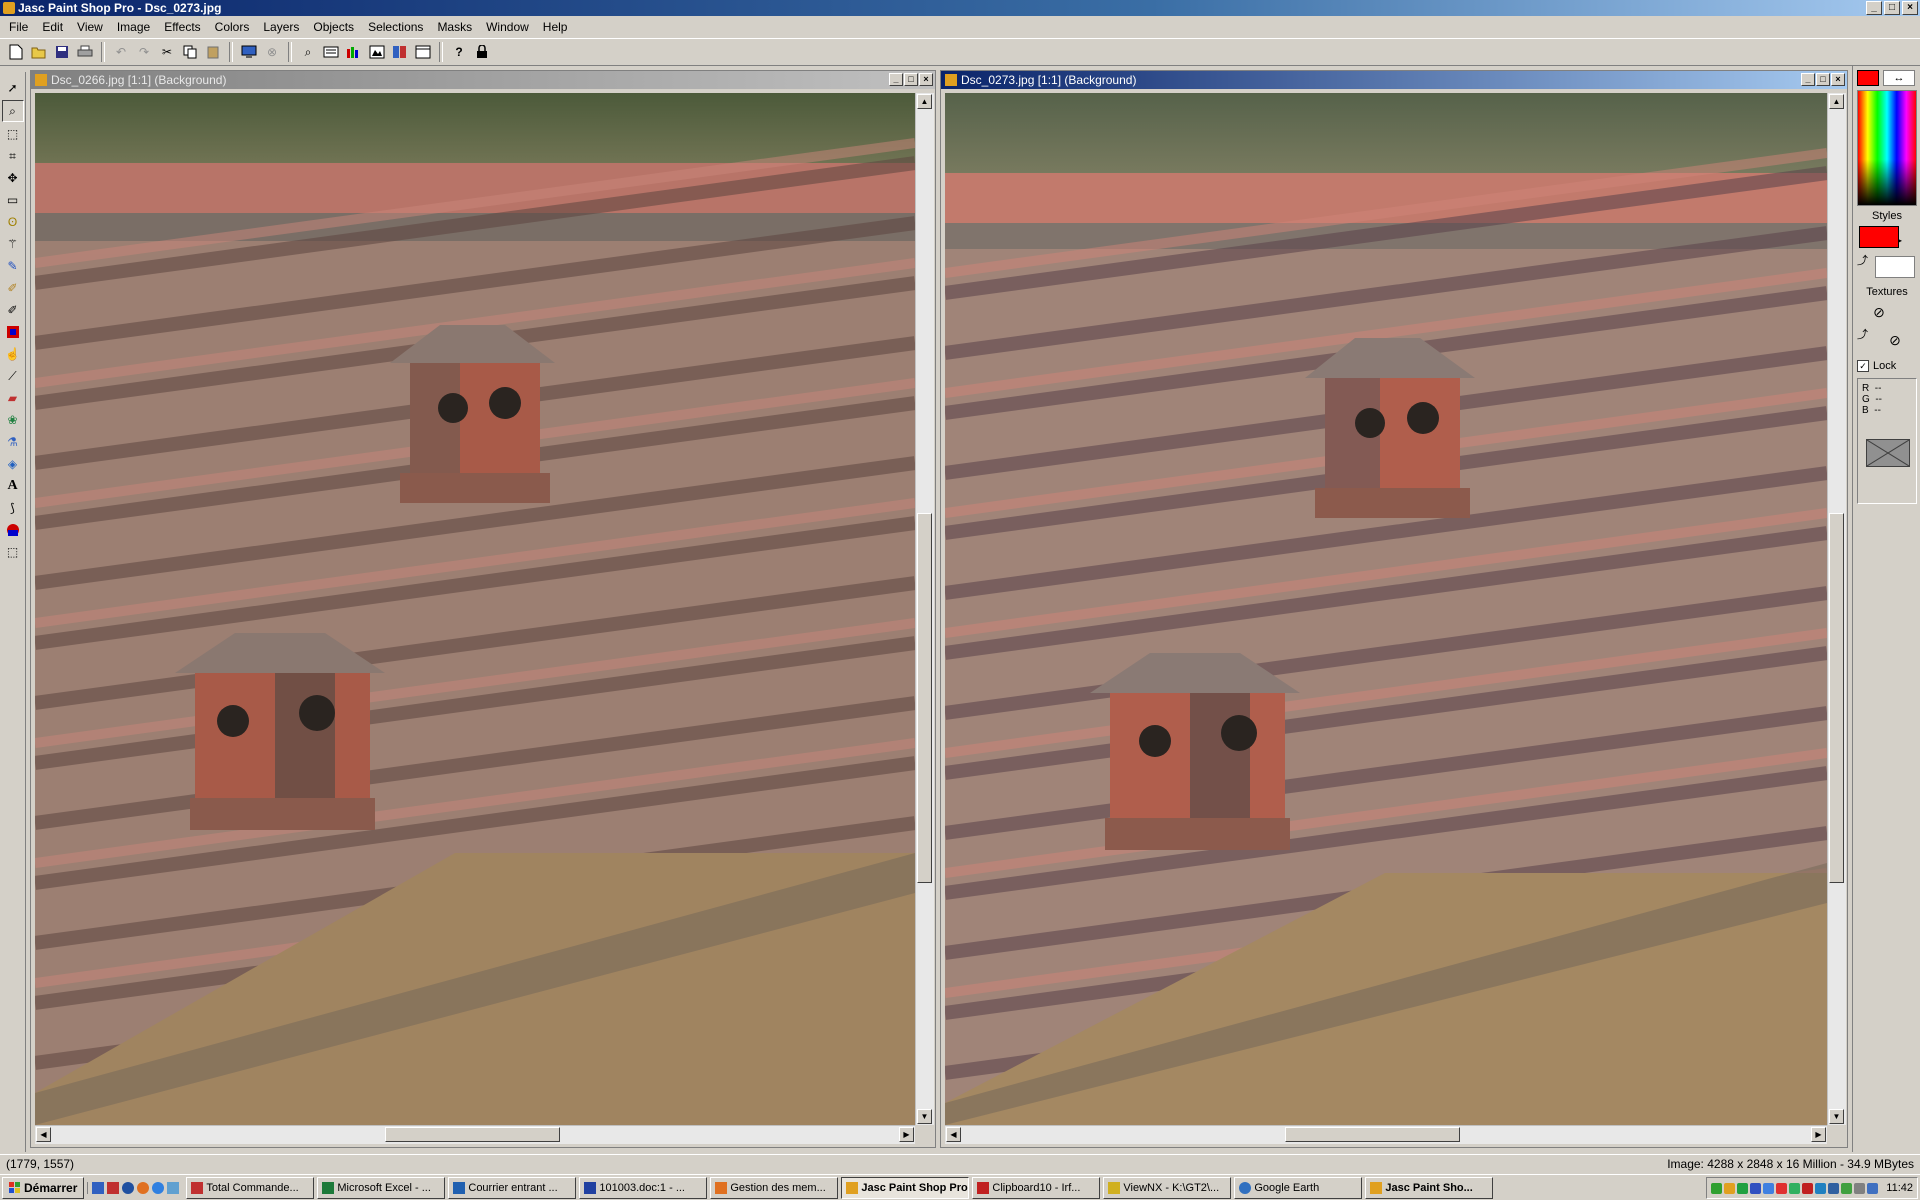 The height and width of the screenshot is (1200, 1920). What do you see at coordinates (459, 52) in the screenshot?
I see `help-icon: ?` at bounding box center [459, 52].